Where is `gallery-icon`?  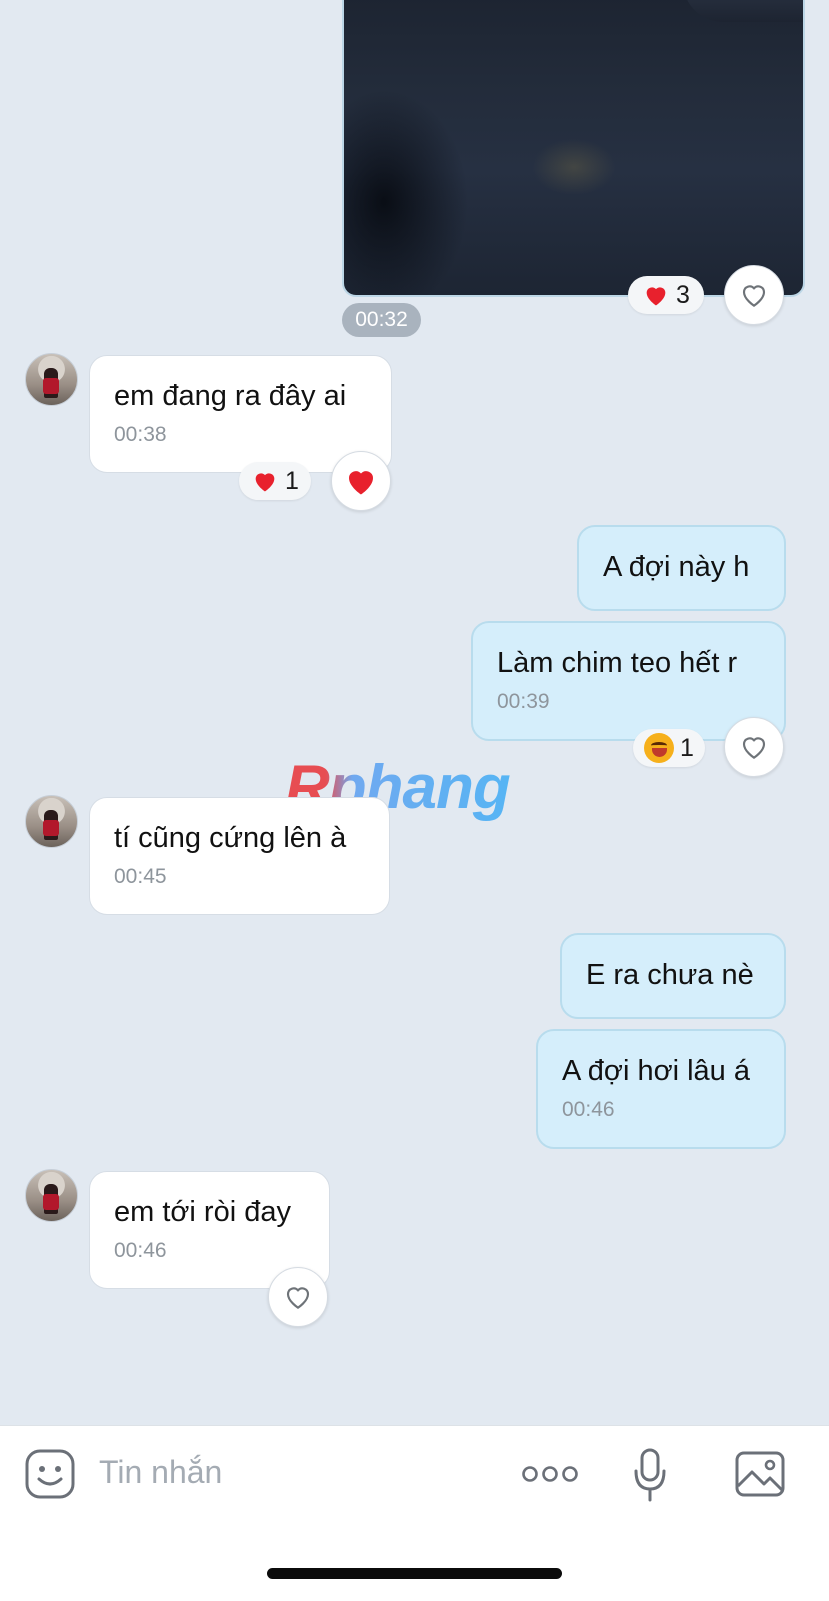
gallery-icon is located at coordinates (760, 1474).